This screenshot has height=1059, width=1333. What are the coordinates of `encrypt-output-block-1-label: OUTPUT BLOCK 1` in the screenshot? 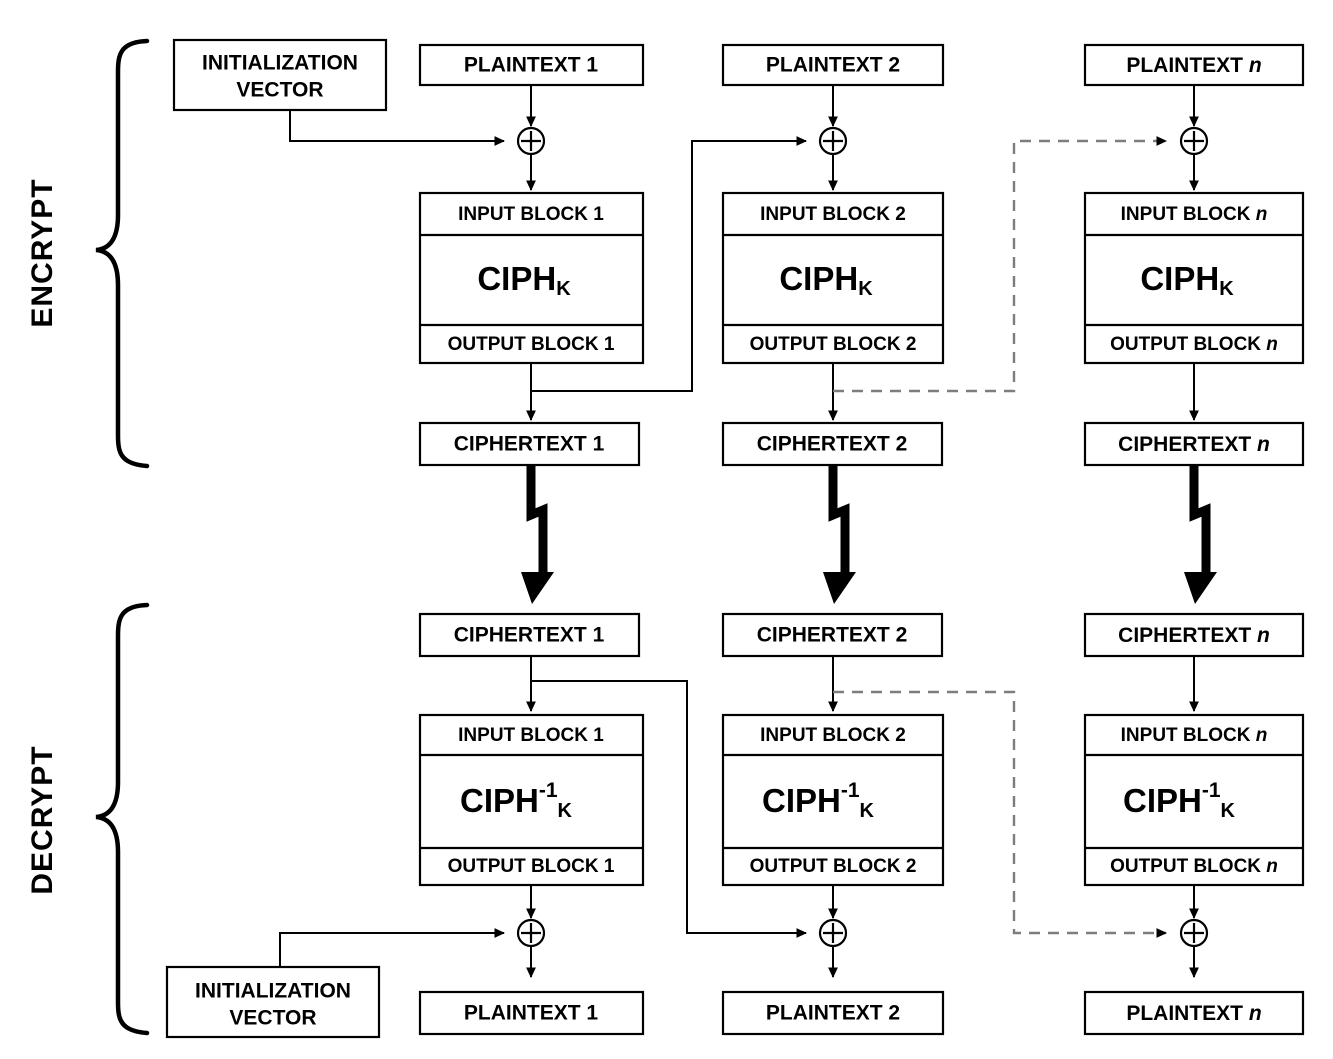 It's located at (531, 344).